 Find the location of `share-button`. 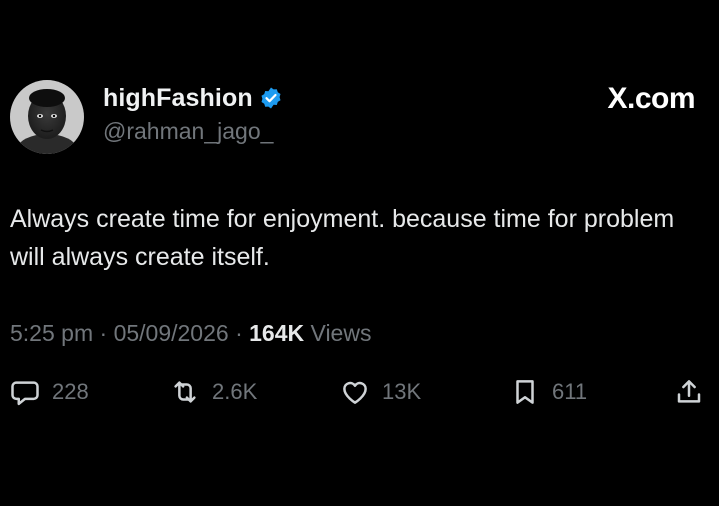

share-button is located at coordinates (689, 392).